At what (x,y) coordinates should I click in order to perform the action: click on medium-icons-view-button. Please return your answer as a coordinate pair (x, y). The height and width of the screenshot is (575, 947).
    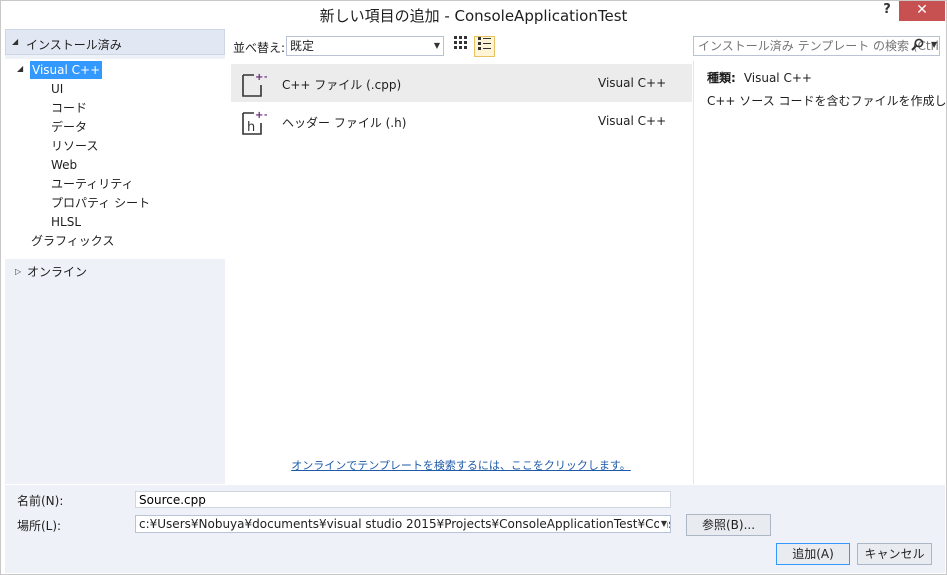
    Looking at the image, I should click on (484, 46).